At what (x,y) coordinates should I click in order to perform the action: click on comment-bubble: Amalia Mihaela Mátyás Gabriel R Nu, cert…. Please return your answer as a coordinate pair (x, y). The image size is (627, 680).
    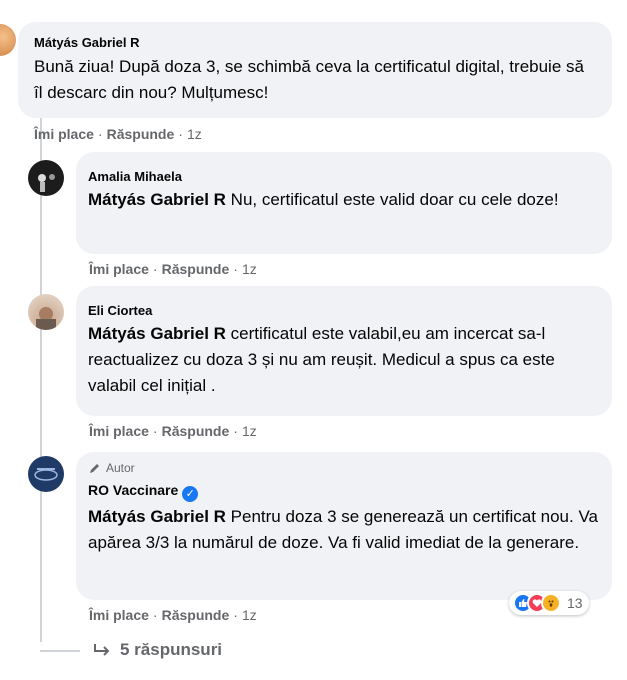
    Looking at the image, I should click on (344, 203).